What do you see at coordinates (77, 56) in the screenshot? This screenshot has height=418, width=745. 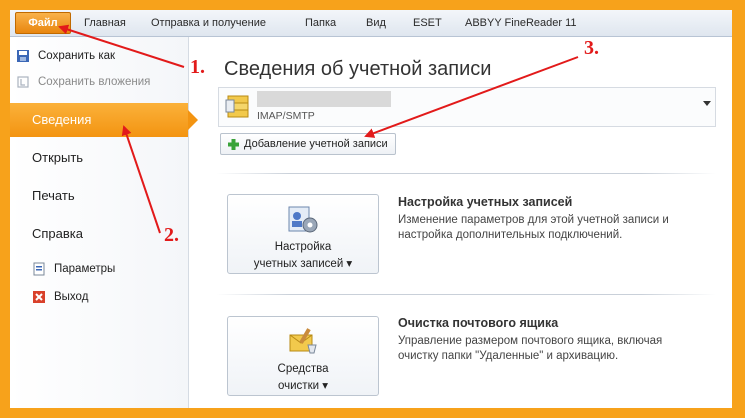 I see `nav-save-as-label: Сохранить как` at bounding box center [77, 56].